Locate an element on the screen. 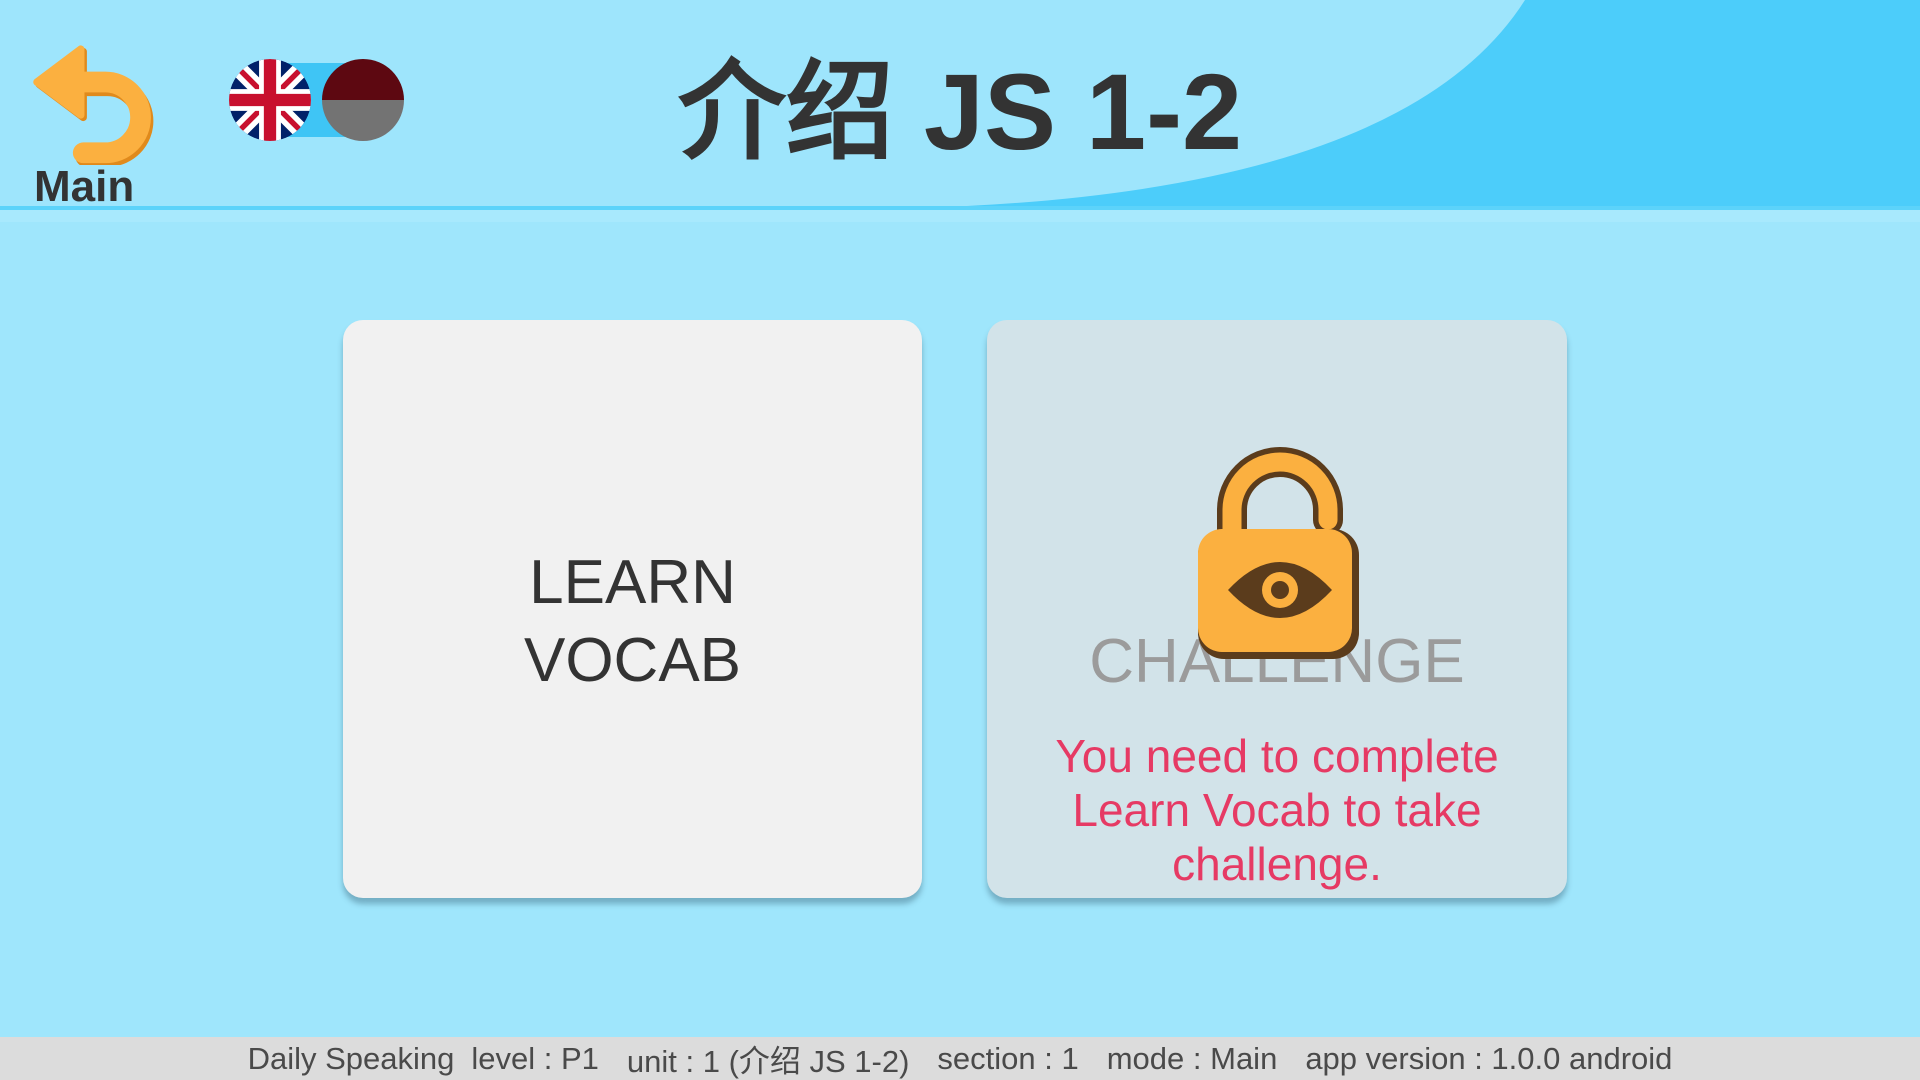 The image size is (1920, 1080). footer-app-version: app version : 1.0.0 android is located at coordinates (1489, 1058).